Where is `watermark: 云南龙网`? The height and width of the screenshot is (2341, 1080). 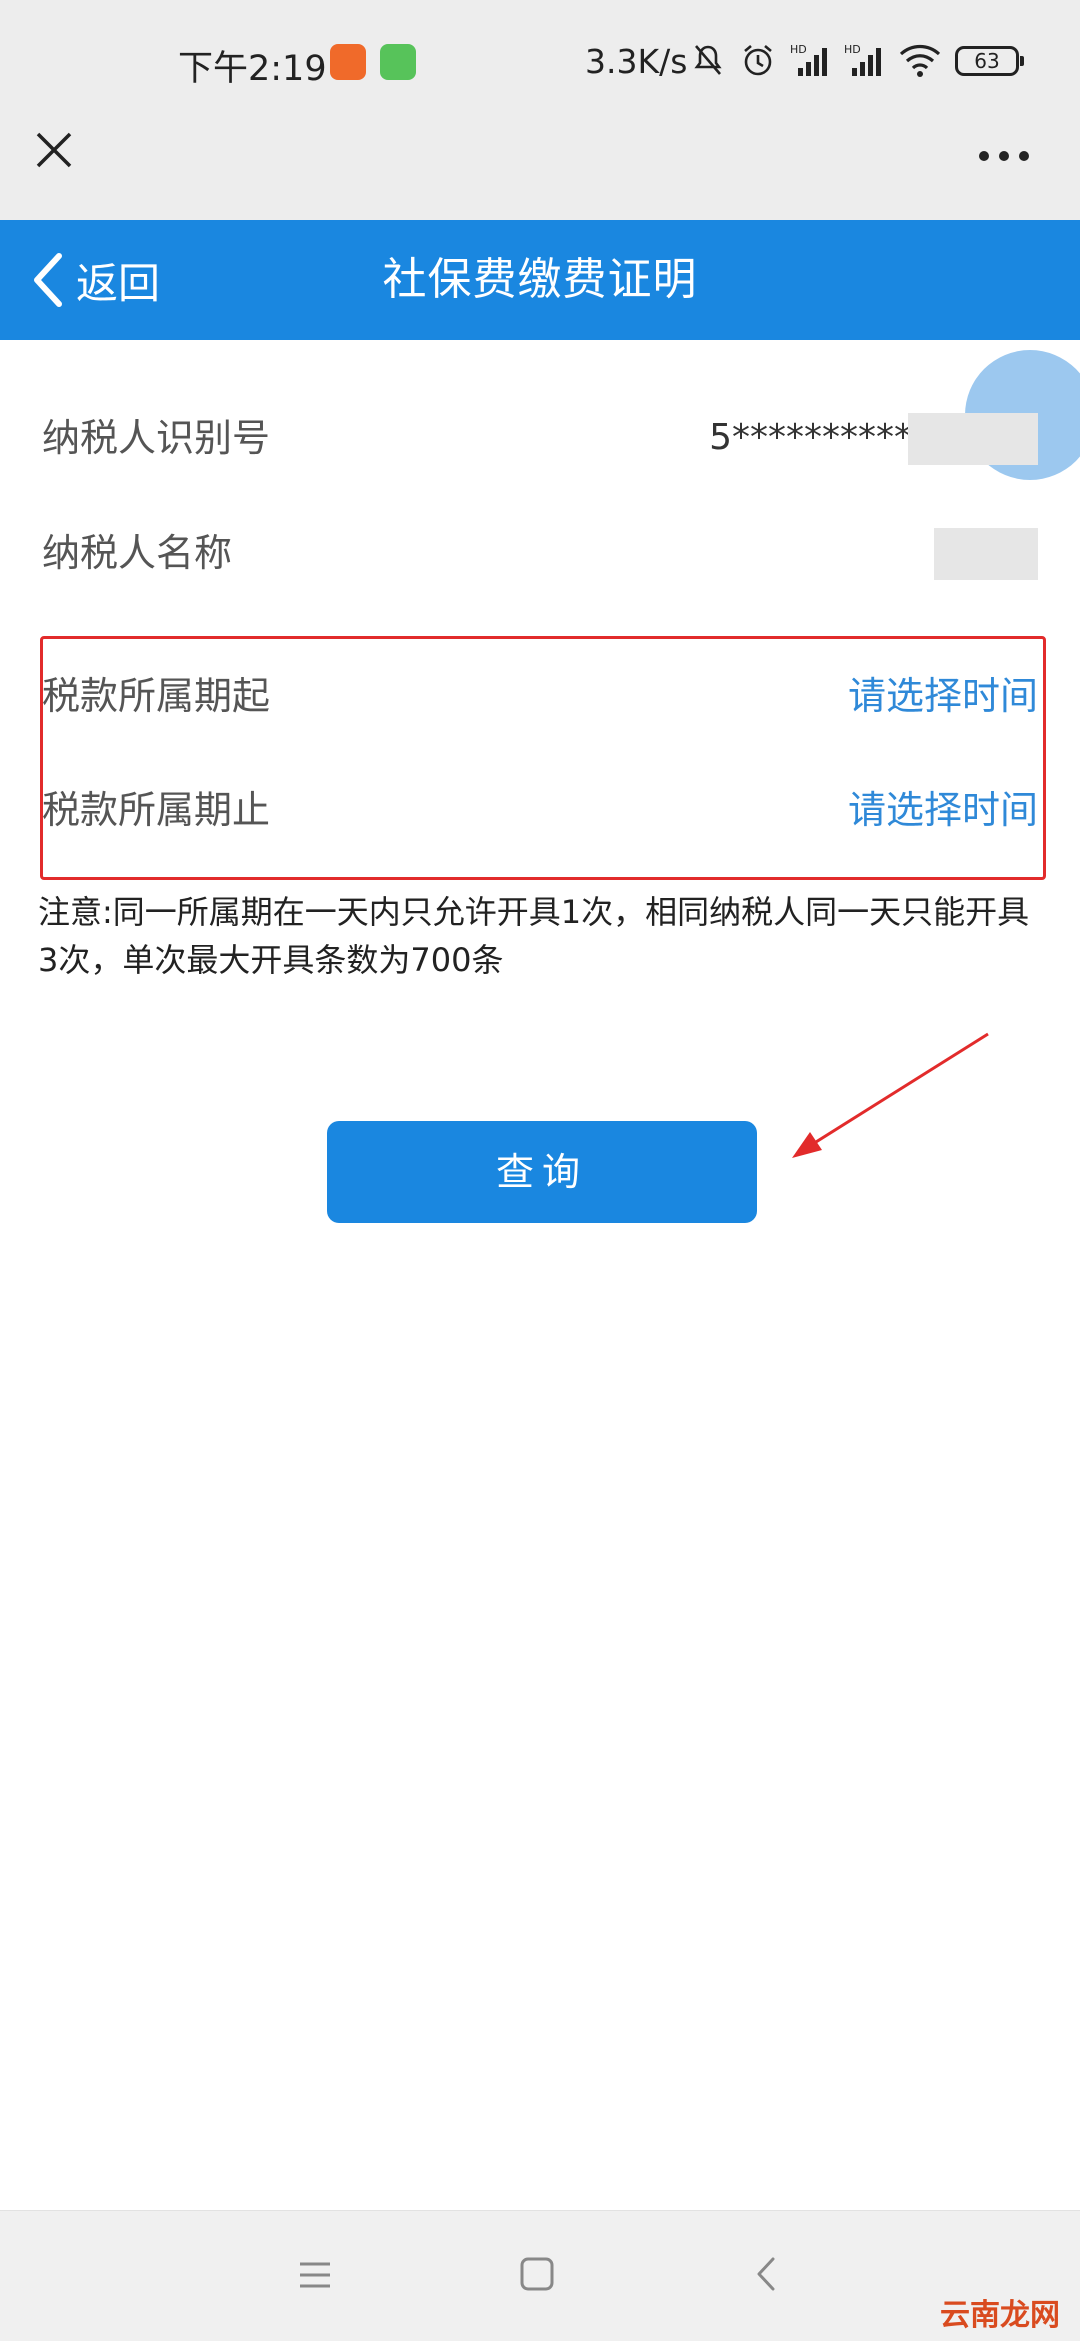
watermark: 云南龙网 is located at coordinates (1000, 2315).